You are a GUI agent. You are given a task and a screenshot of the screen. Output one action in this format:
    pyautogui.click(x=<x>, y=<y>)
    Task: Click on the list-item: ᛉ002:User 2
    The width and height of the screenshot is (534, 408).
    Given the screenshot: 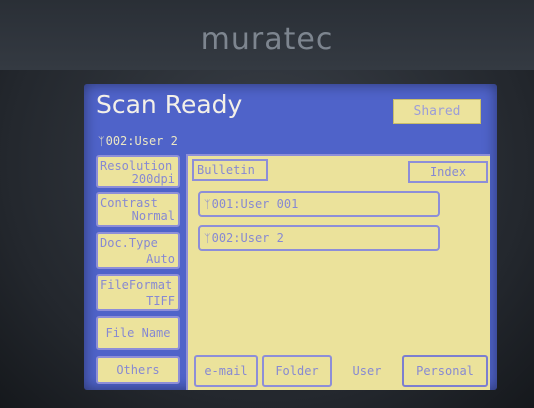 What is the action you would take?
    pyautogui.click(x=319, y=238)
    